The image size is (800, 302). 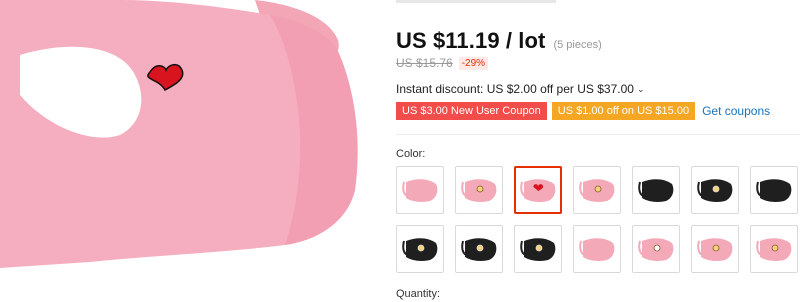 I want to click on color-label: Color:, so click(x=411, y=154).